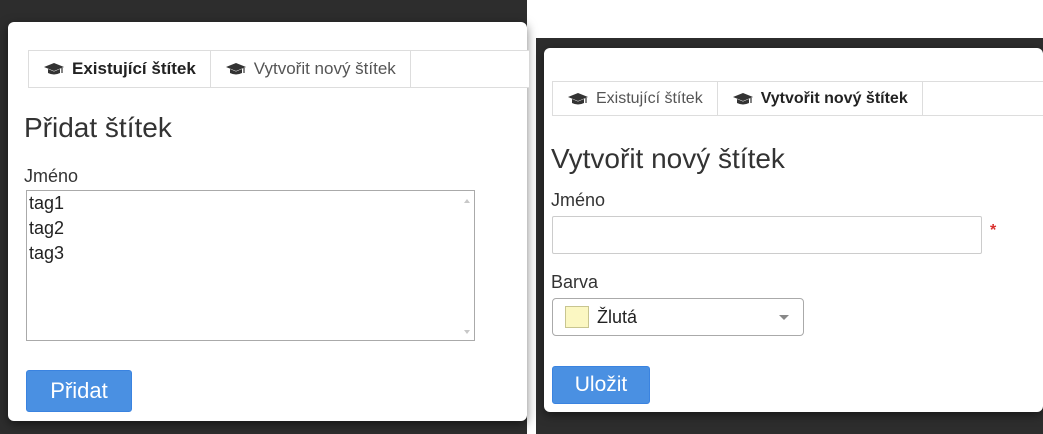 The height and width of the screenshot is (434, 1043). What do you see at coordinates (668, 158) in the screenshot?
I see `dialog-title: Vytvořit nový štítek` at bounding box center [668, 158].